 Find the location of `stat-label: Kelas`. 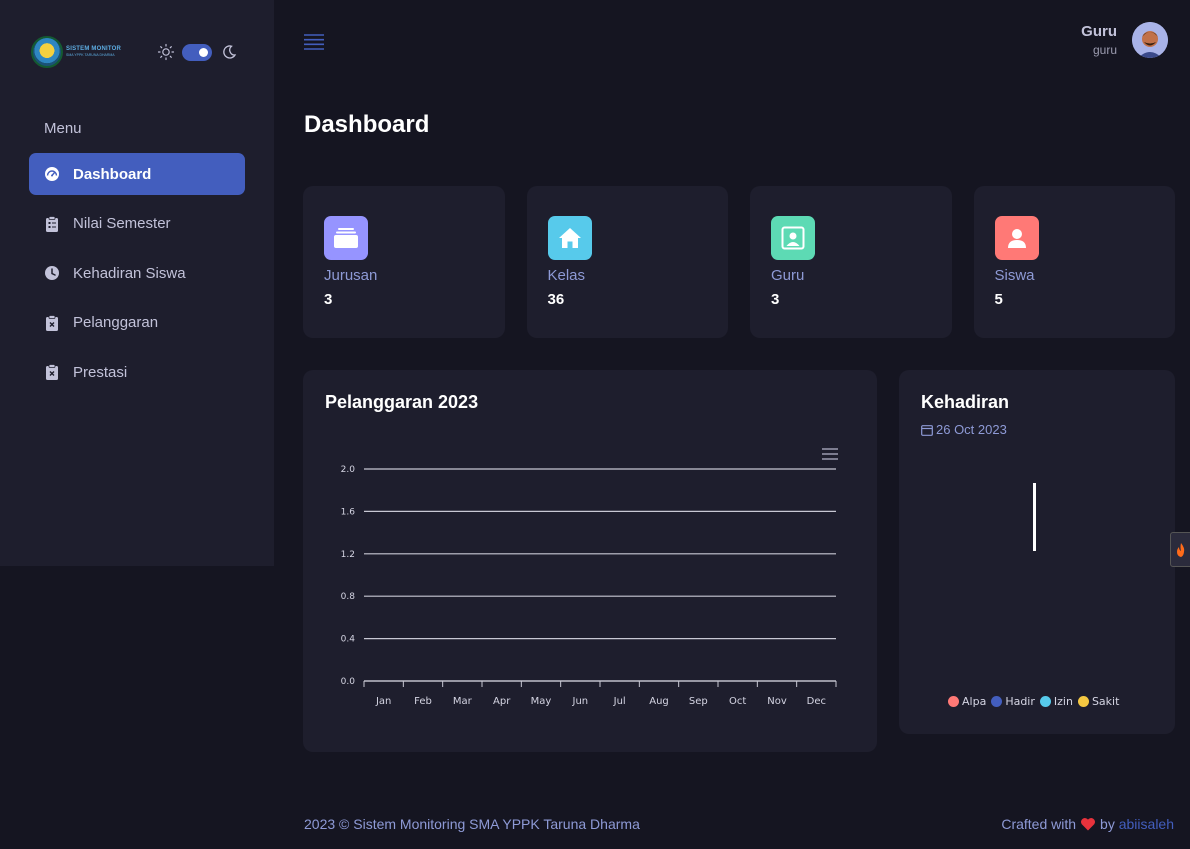

stat-label: Kelas is located at coordinates (566, 275).